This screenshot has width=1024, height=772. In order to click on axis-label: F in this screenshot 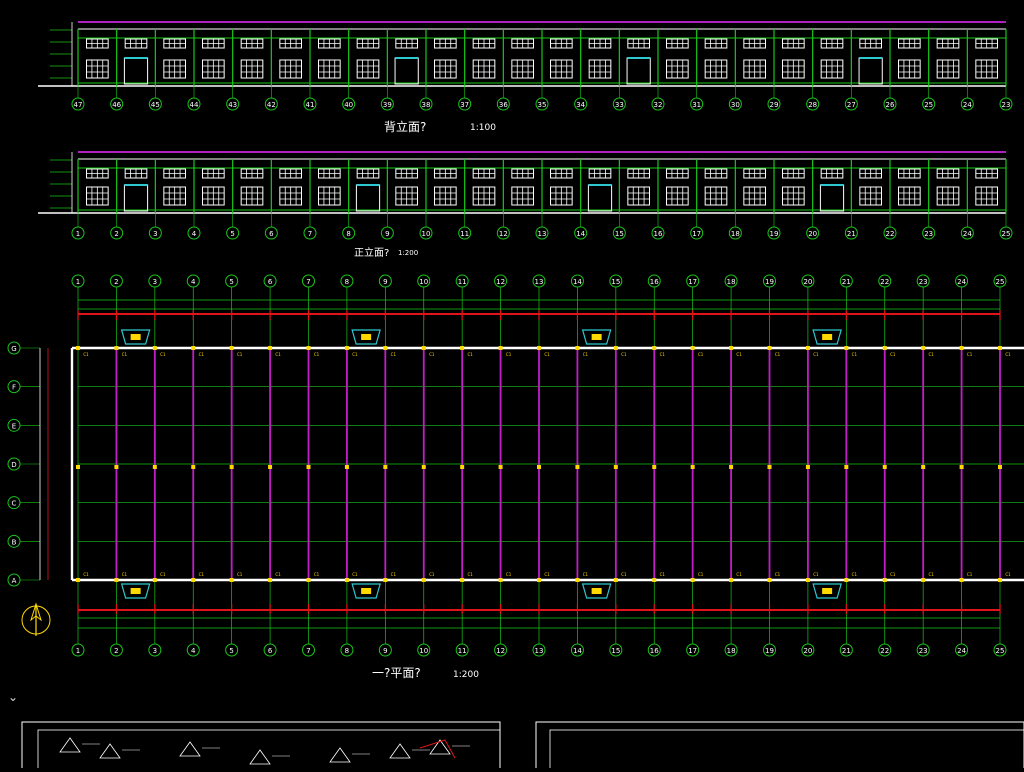, I will do `click(14, 388)`.